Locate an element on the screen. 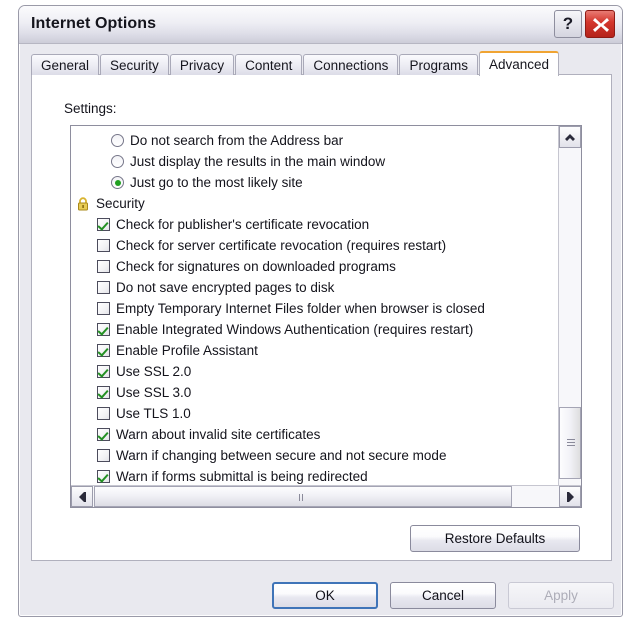 This screenshot has height=629, width=641. row-label: Use TLS 1.0 is located at coordinates (153, 413).